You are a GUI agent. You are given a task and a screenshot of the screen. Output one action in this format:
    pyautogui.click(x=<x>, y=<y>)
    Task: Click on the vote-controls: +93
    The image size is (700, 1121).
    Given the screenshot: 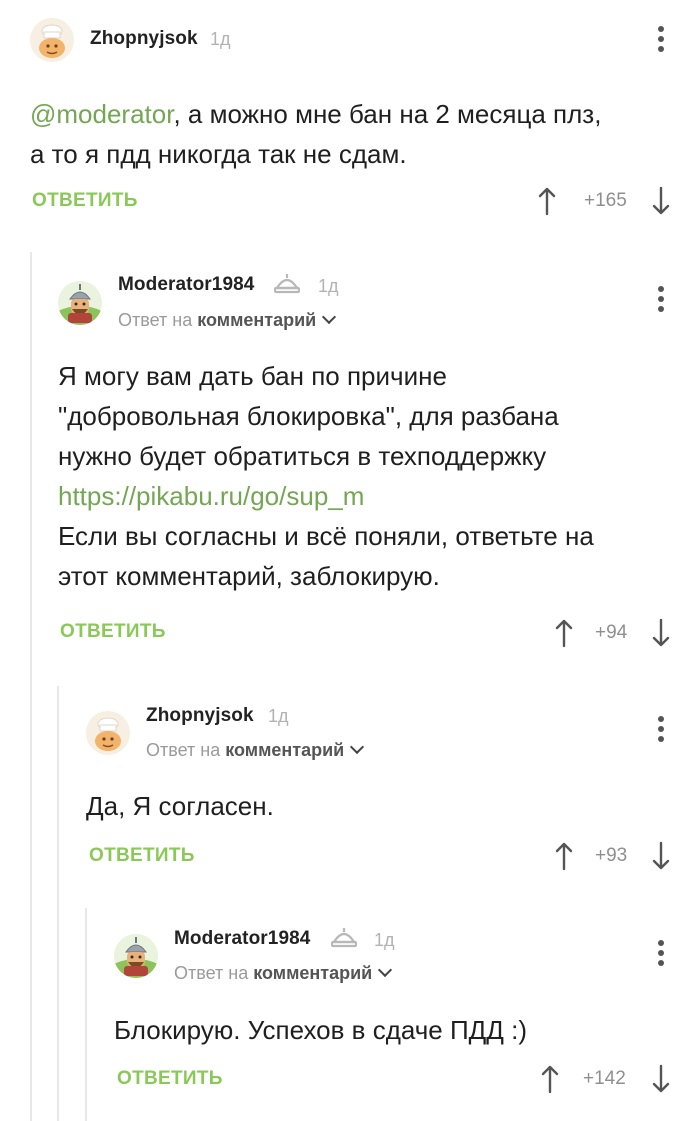 What is the action you would take?
    pyautogui.click(x=615, y=856)
    